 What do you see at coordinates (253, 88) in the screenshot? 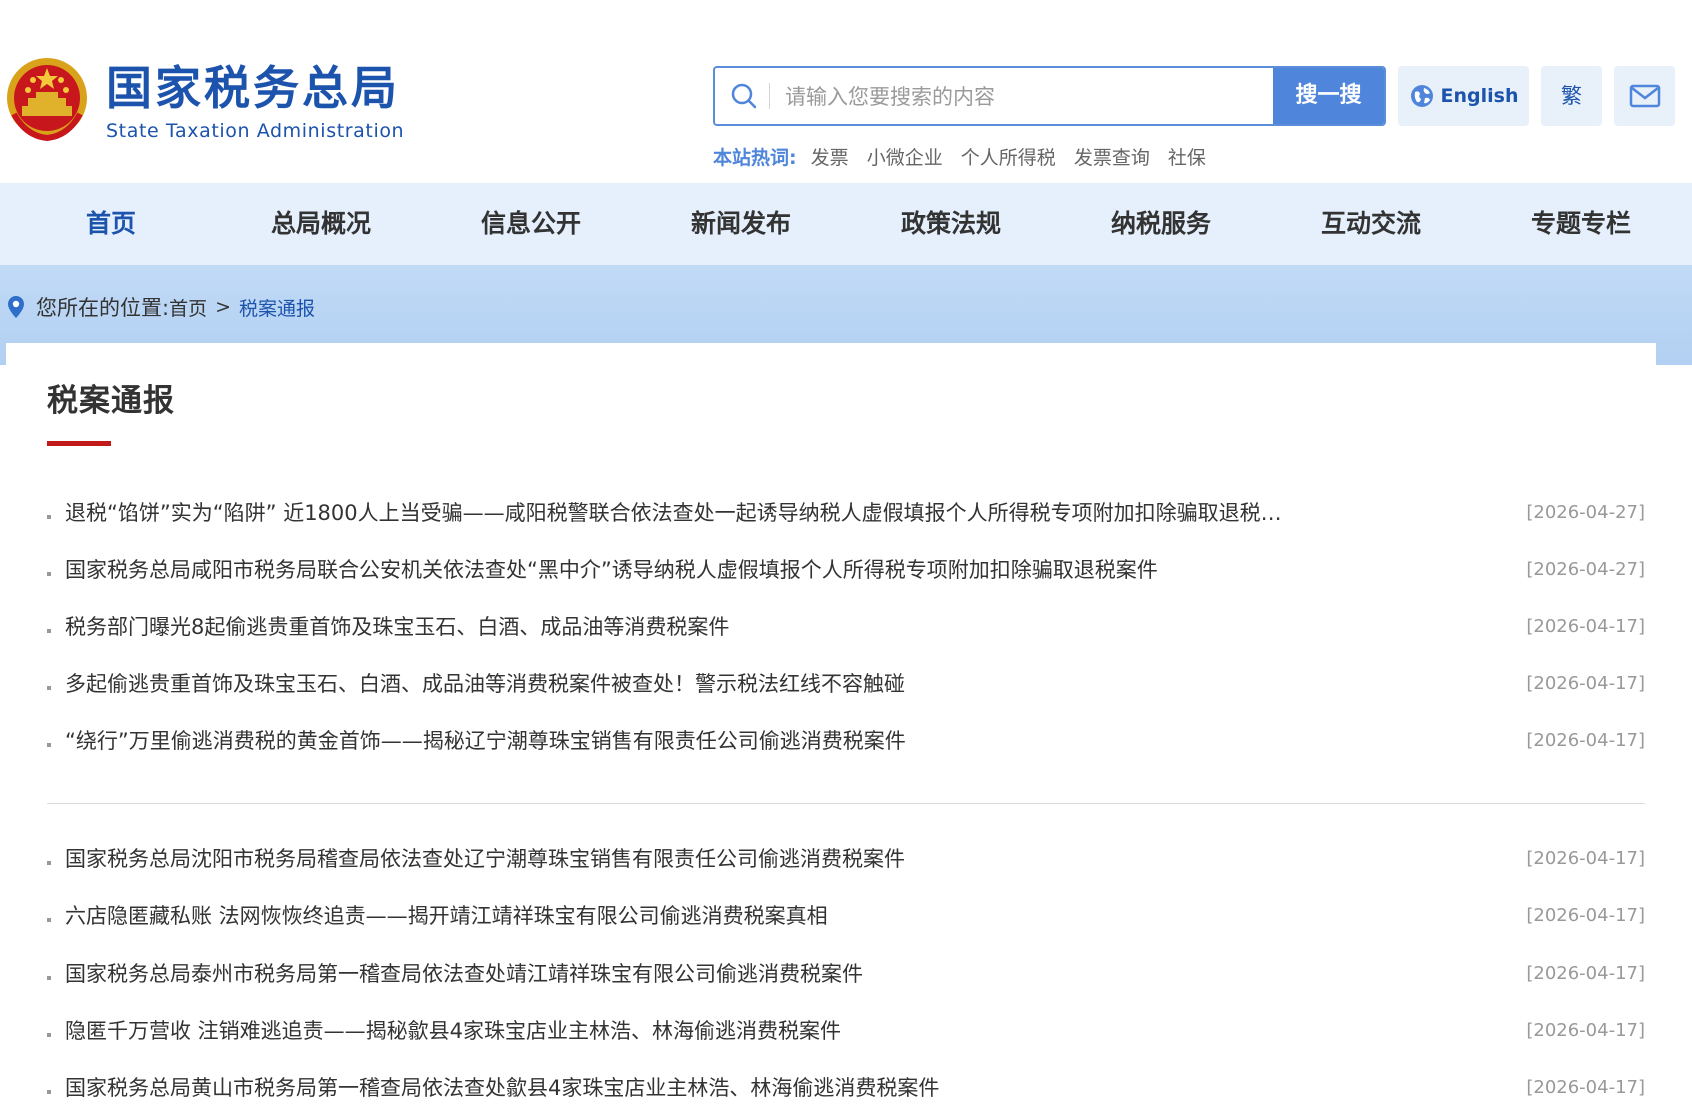
I see `site-logo-chinese: 国家税务总局` at bounding box center [253, 88].